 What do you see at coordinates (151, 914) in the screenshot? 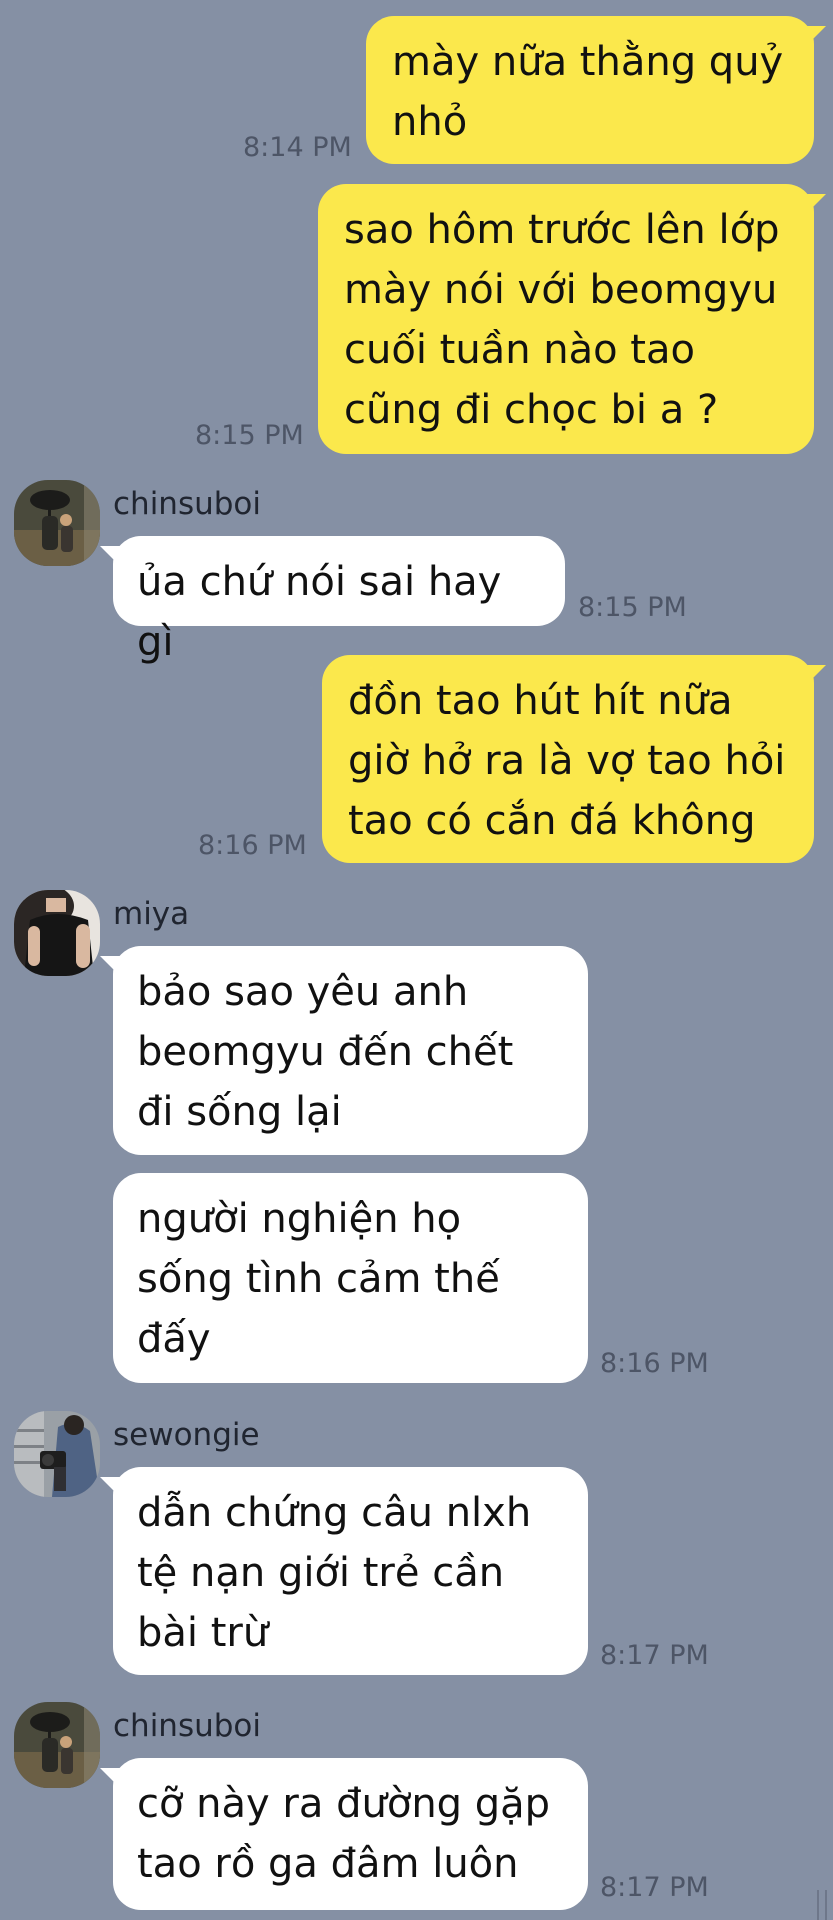
I see `sender-name: miya` at bounding box center [151, 914].